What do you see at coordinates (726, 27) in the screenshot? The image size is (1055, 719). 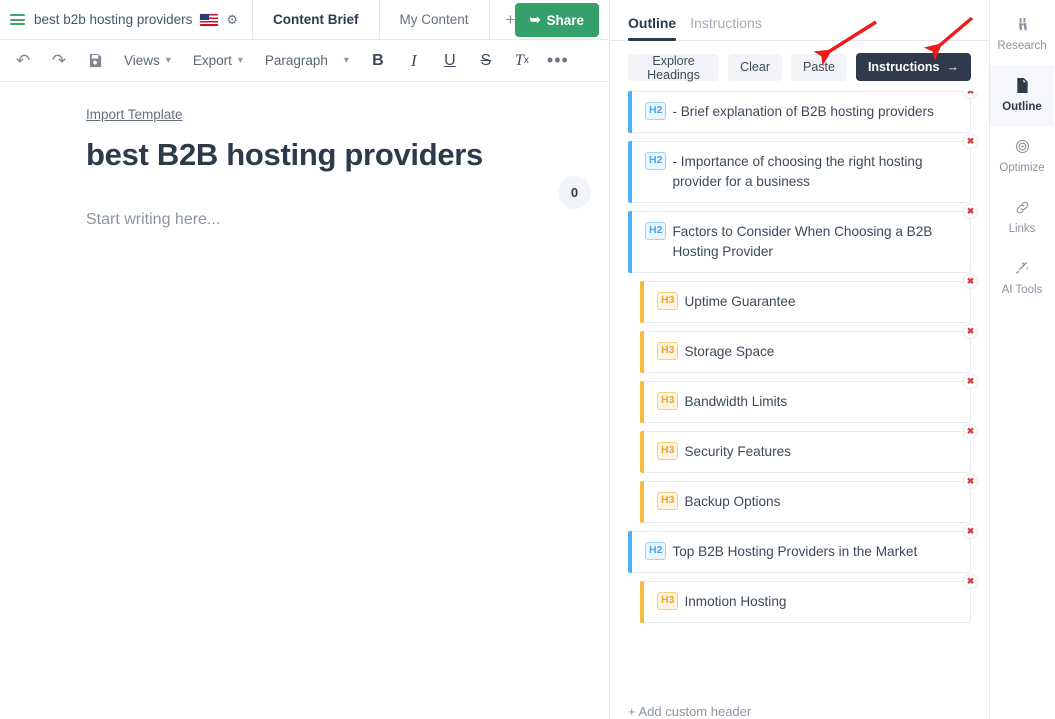 I see `tab-instructions: Instructions` at bounding box center [726, 27].